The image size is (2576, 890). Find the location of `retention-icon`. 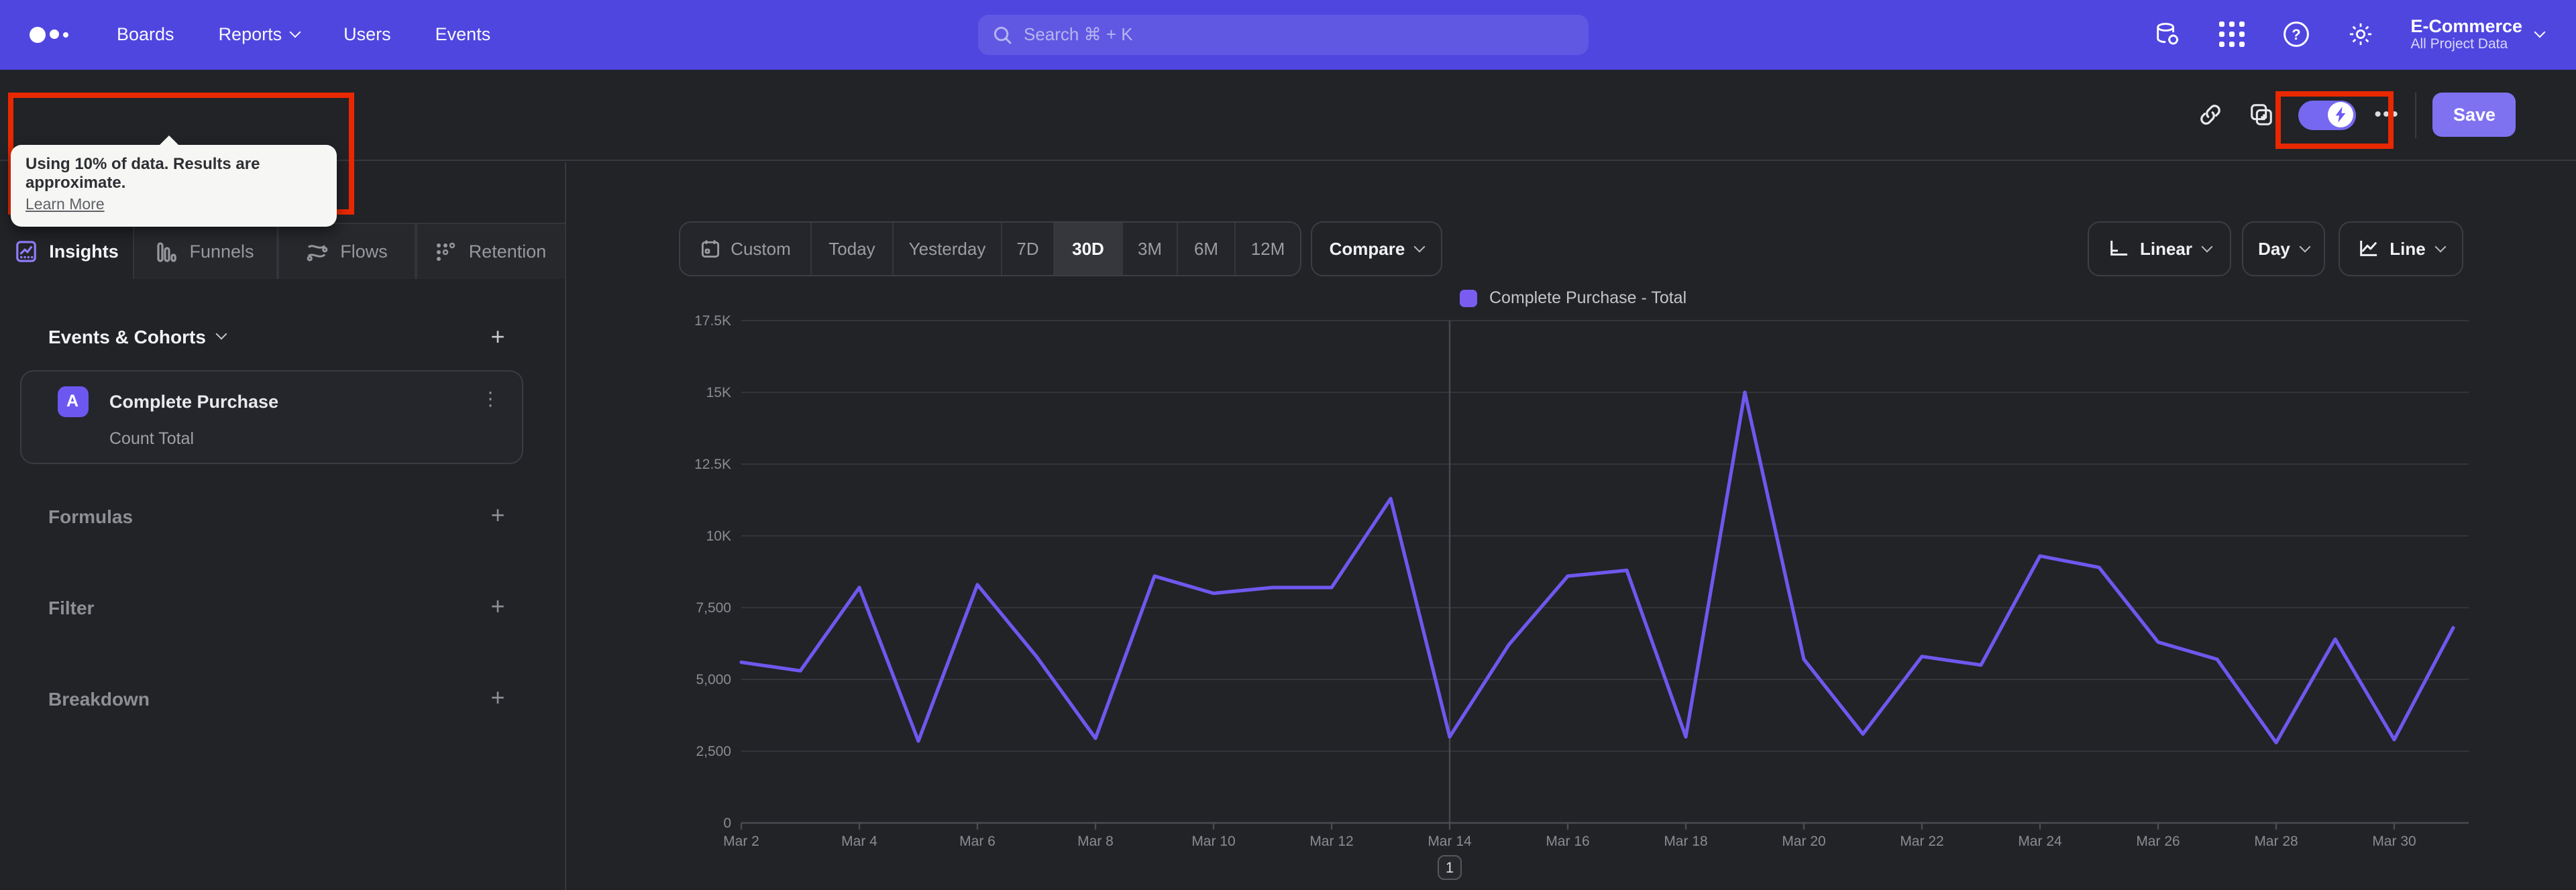

retention-icon is located at coordinates (446, 250).